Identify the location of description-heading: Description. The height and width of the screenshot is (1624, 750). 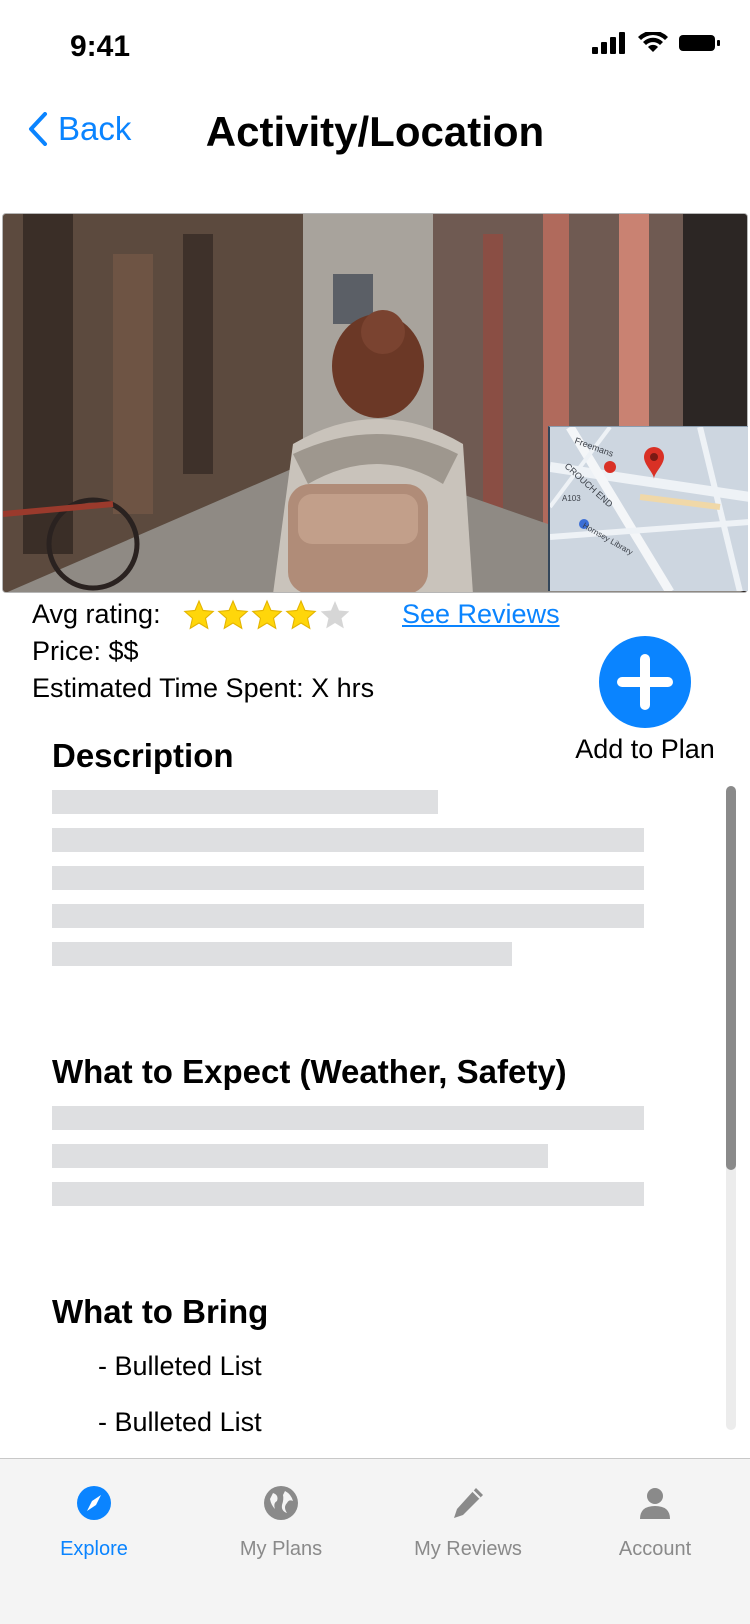
(143, 755).